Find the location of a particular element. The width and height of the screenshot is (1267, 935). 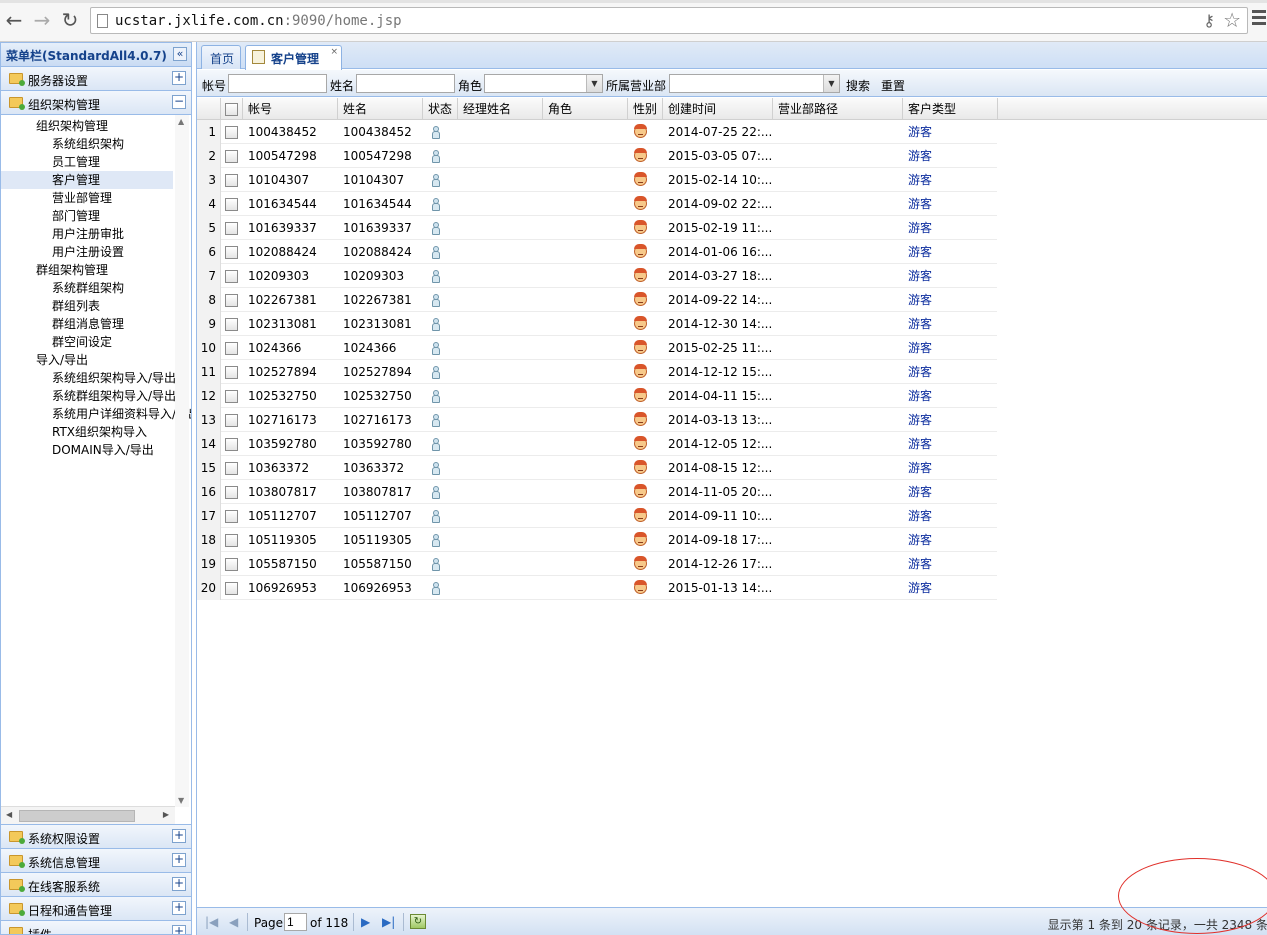

sidebar-section: 组织架构管理 − is located at coordinates (96, 103).